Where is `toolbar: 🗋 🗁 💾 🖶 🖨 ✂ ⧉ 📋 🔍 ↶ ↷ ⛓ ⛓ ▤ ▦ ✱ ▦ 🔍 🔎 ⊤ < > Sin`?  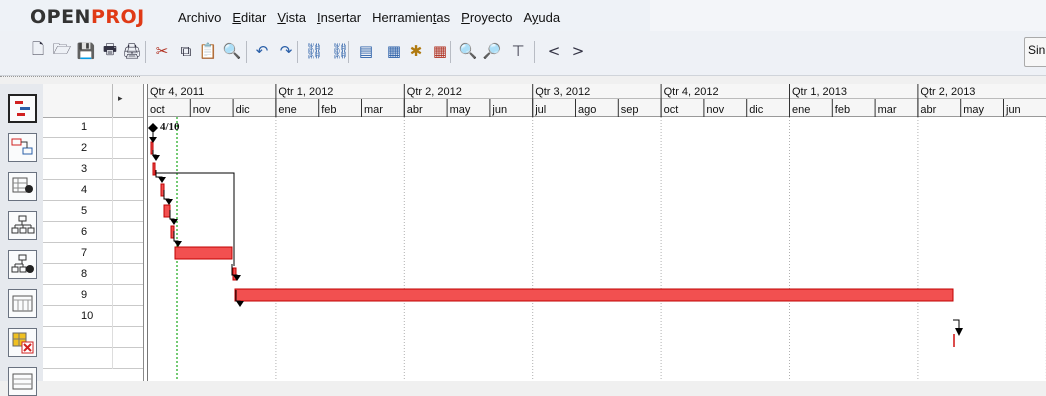 toolbar: 🗋 🗁 💾 🖶 🖨 ✂ ⧉ 📋 🔍 ↶ ↷ ⛓ ⛓ ▤ ▦ ✱ ▦ 🔍 🔎 ⊤ < > Sin is located at coordinates (523, 53).